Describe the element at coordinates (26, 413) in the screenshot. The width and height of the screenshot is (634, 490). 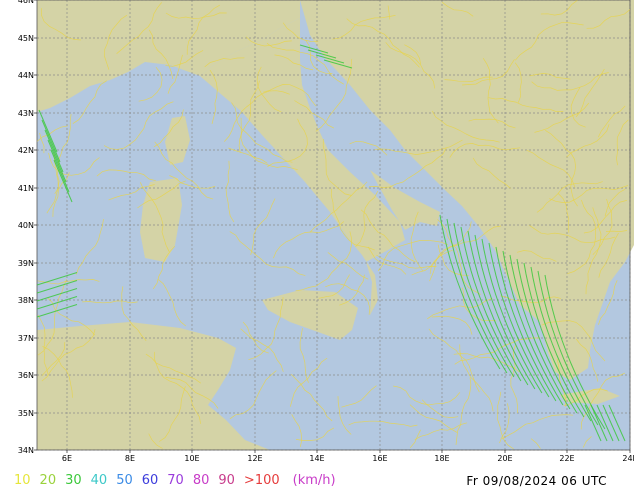
I see `latitude-label: 35N` at that location.